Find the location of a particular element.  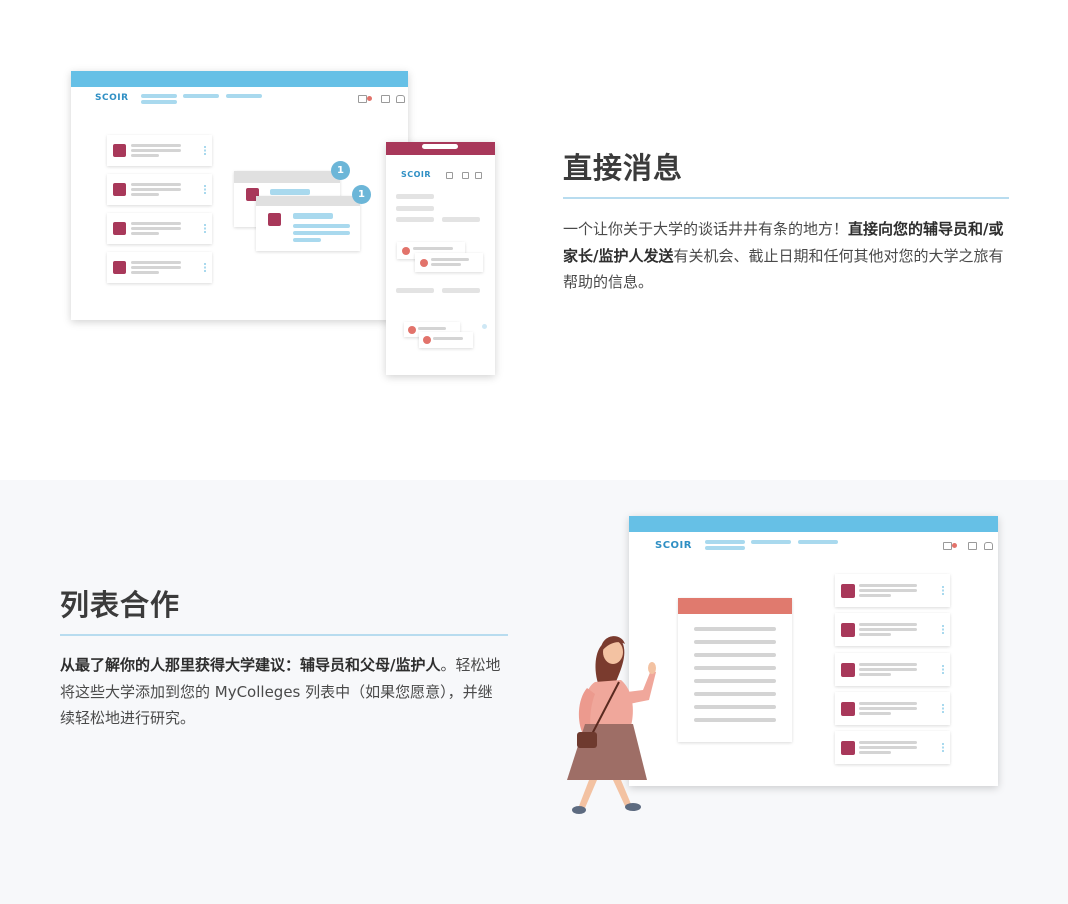

section-title: 直接消息 is located at coordinates (623, 168).